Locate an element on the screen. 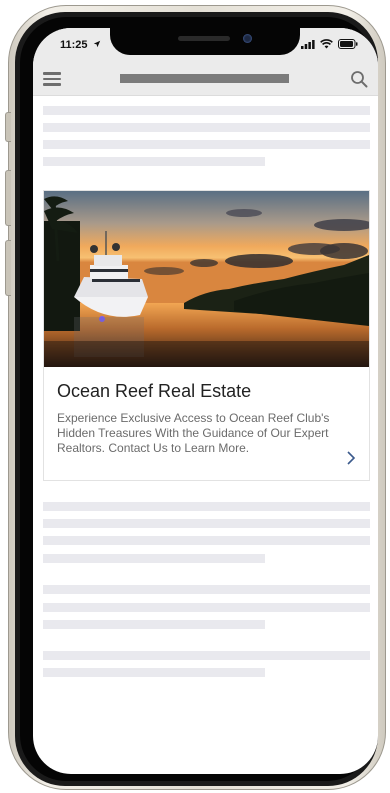 The width and height of the screenshot is (390, 793). status-icons is located at coordinates (329, 44).